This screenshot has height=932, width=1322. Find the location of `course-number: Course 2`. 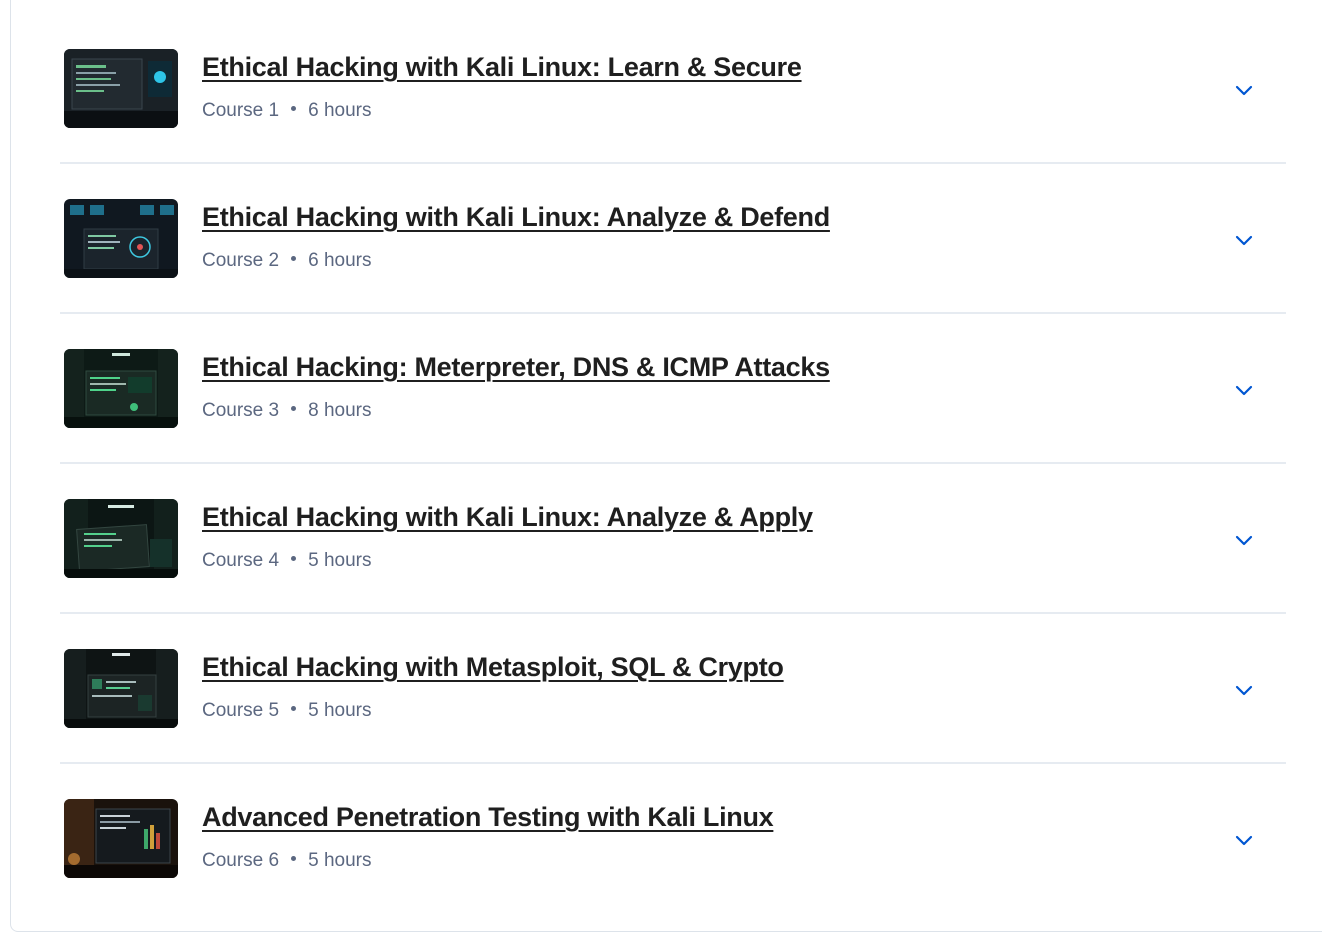

course-number: Course 2 is located at coordinates (241, 260).